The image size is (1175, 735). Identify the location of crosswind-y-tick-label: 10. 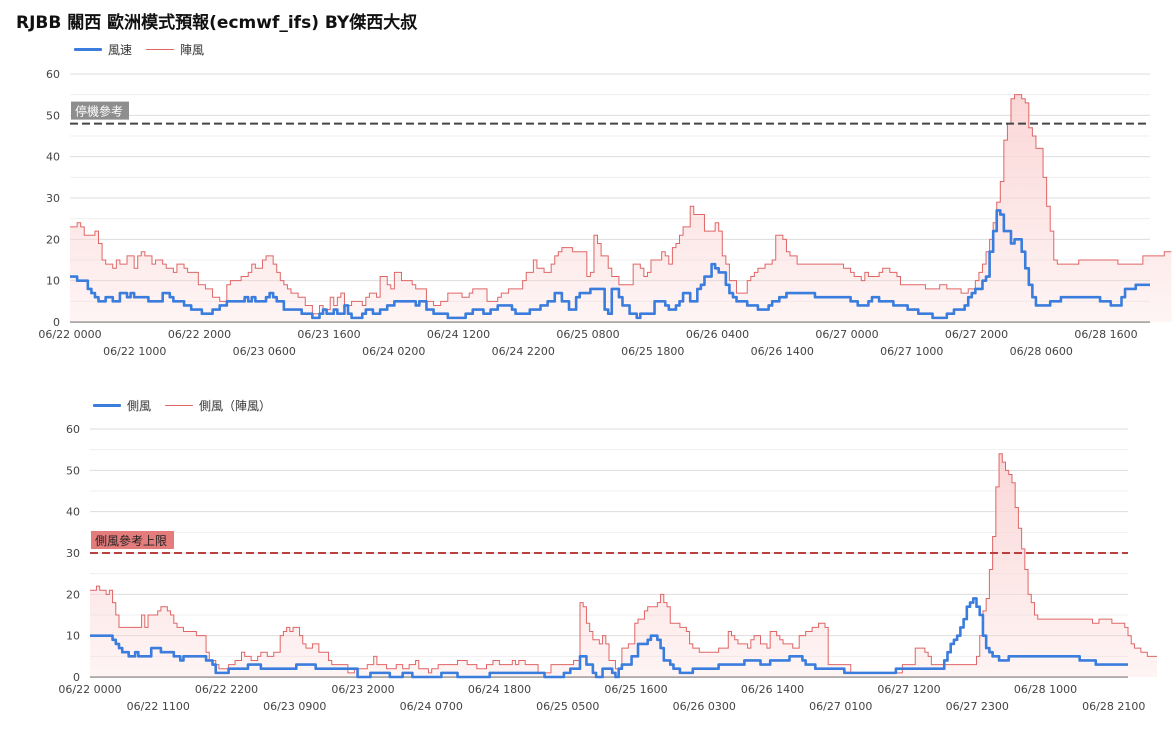
(73, 636).